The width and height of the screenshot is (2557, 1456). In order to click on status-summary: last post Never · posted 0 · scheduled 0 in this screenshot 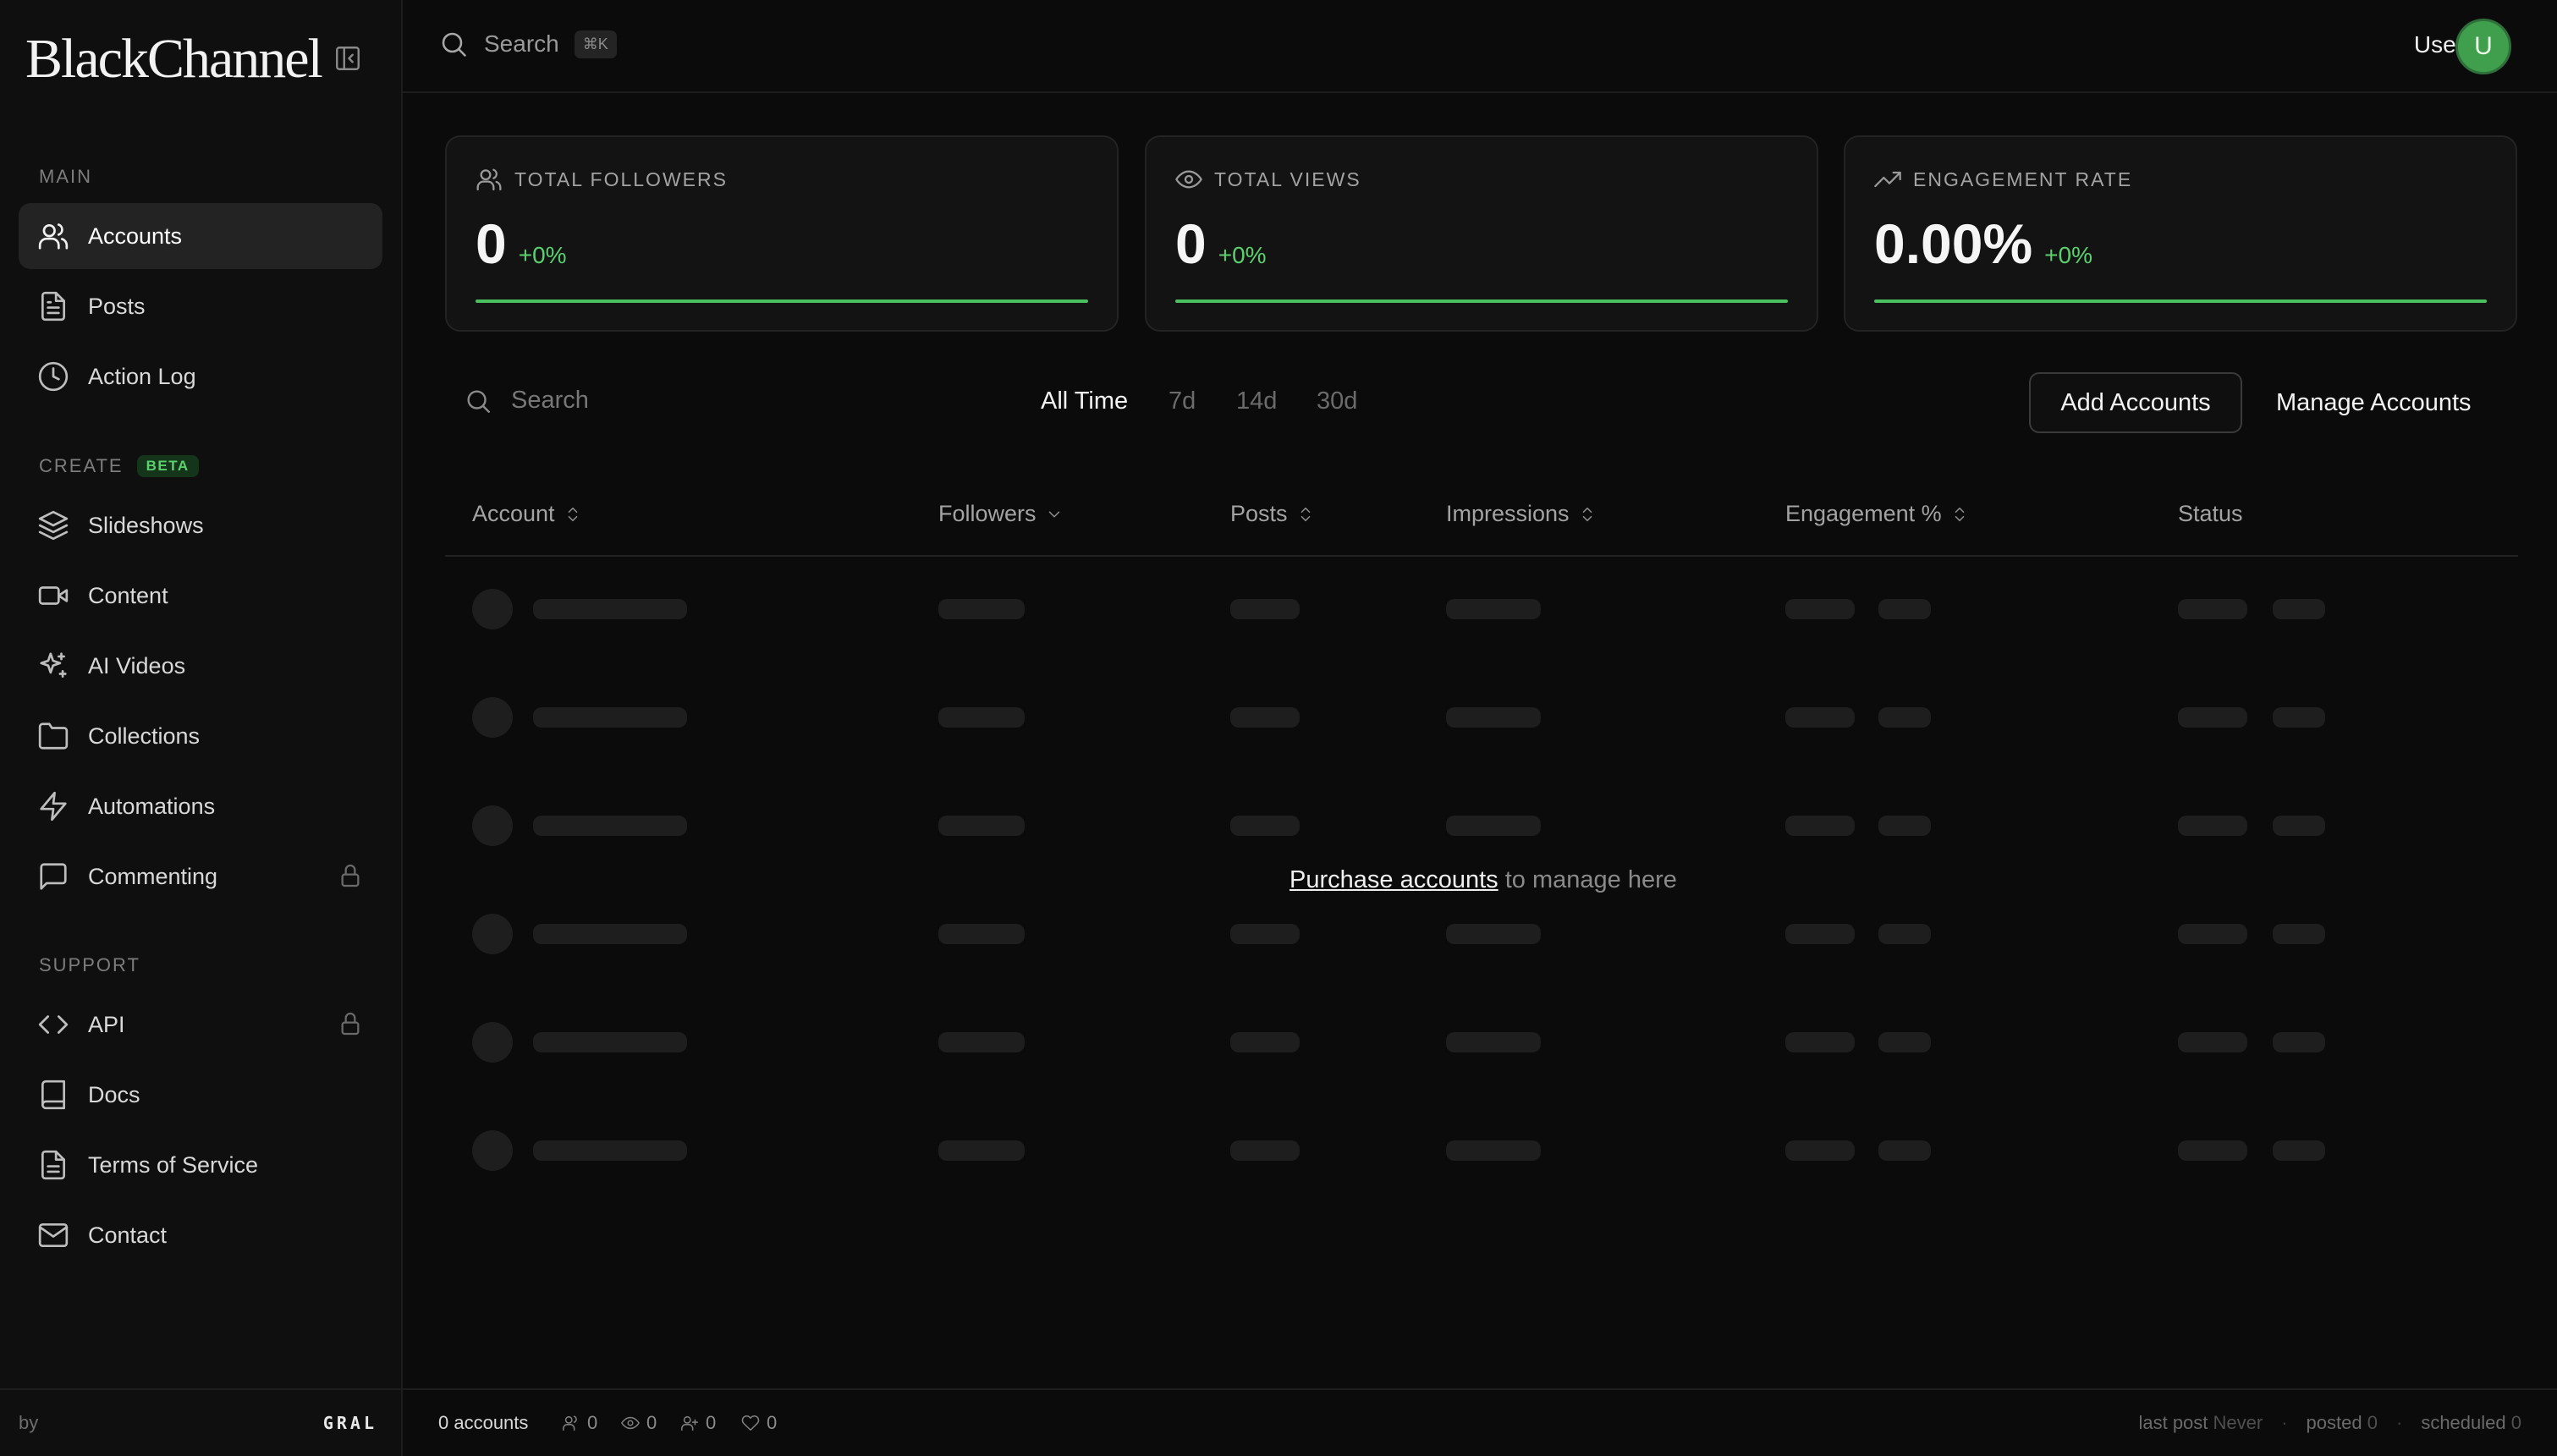, I will do `click(2329, 1423)`.